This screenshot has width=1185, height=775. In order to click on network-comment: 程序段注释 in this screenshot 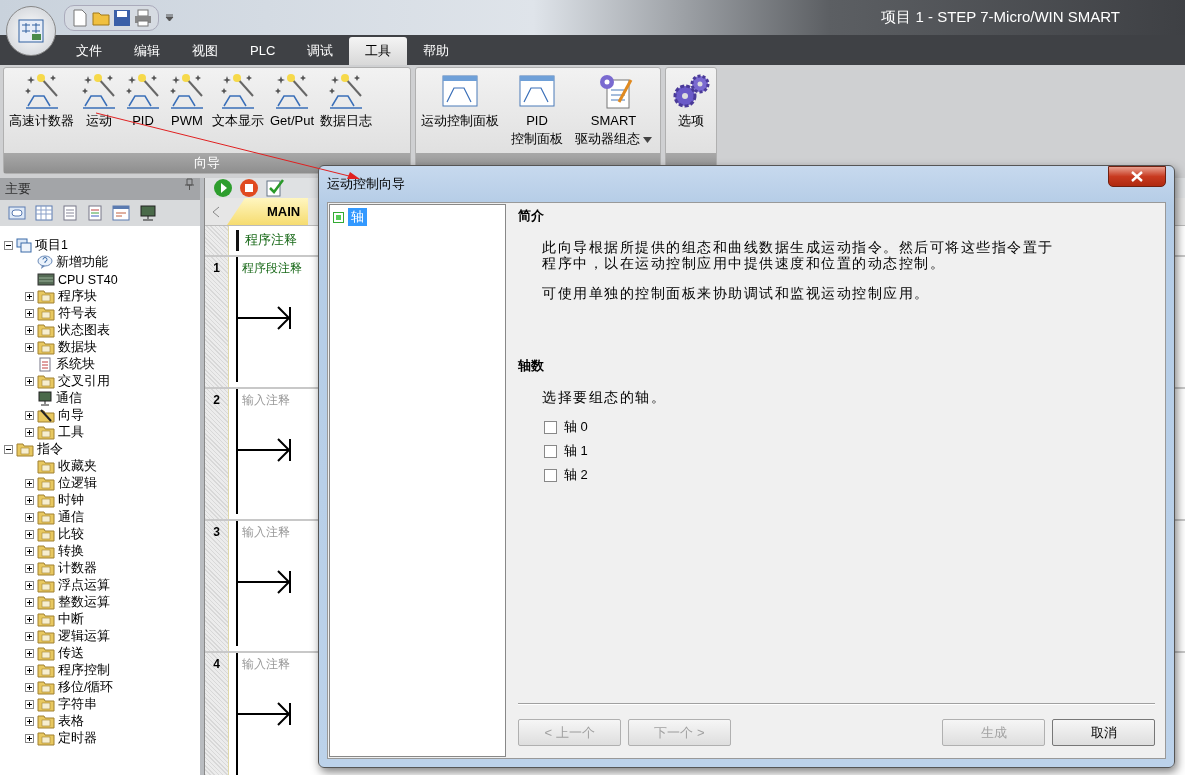, I will do `click(270, 267)`.